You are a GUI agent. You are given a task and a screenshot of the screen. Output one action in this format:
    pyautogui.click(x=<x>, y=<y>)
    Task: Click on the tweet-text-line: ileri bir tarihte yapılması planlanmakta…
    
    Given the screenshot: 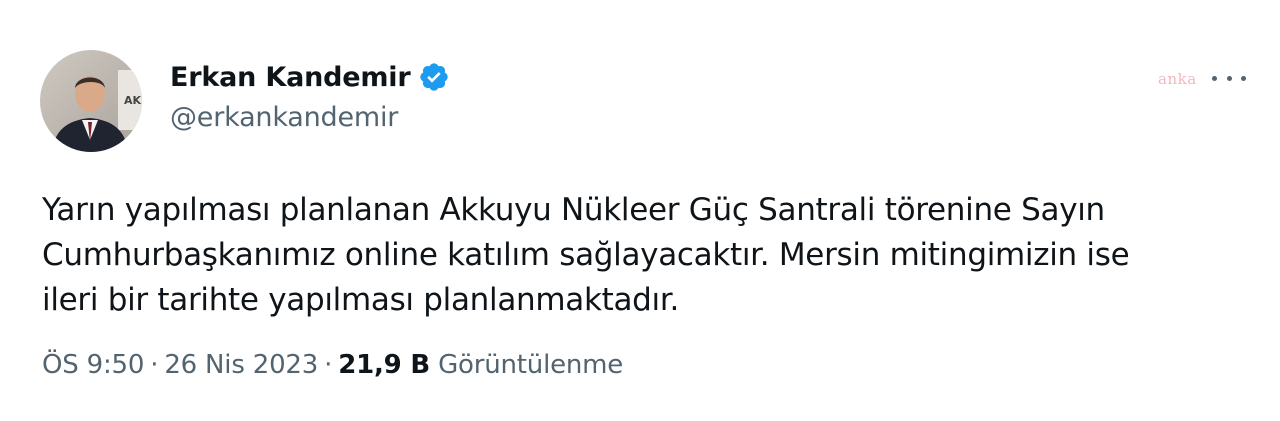 What is the action you would take?
    pyautogui.click(x=361, y=300)
    